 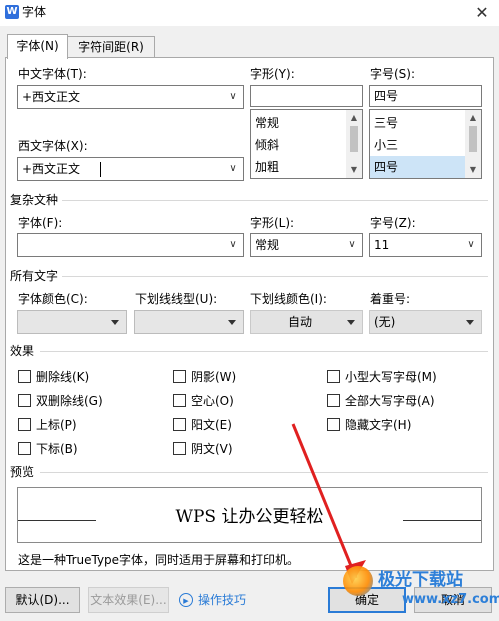 I want to click on watermark-text: 极光下载站, so click(x=420, y=580).